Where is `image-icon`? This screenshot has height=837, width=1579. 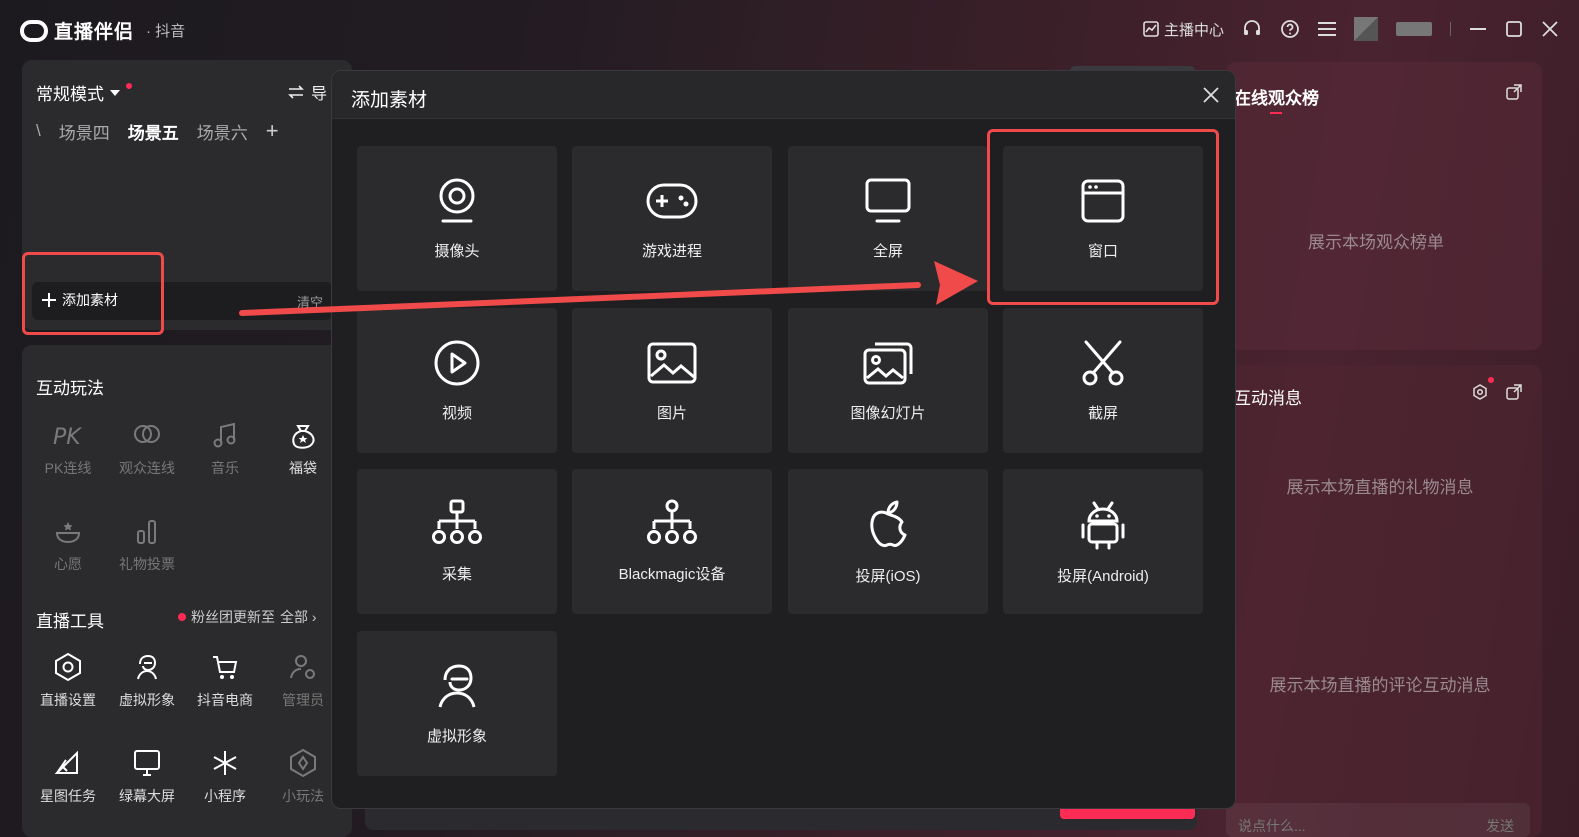
image-icon is located at coordinates (672, 363).